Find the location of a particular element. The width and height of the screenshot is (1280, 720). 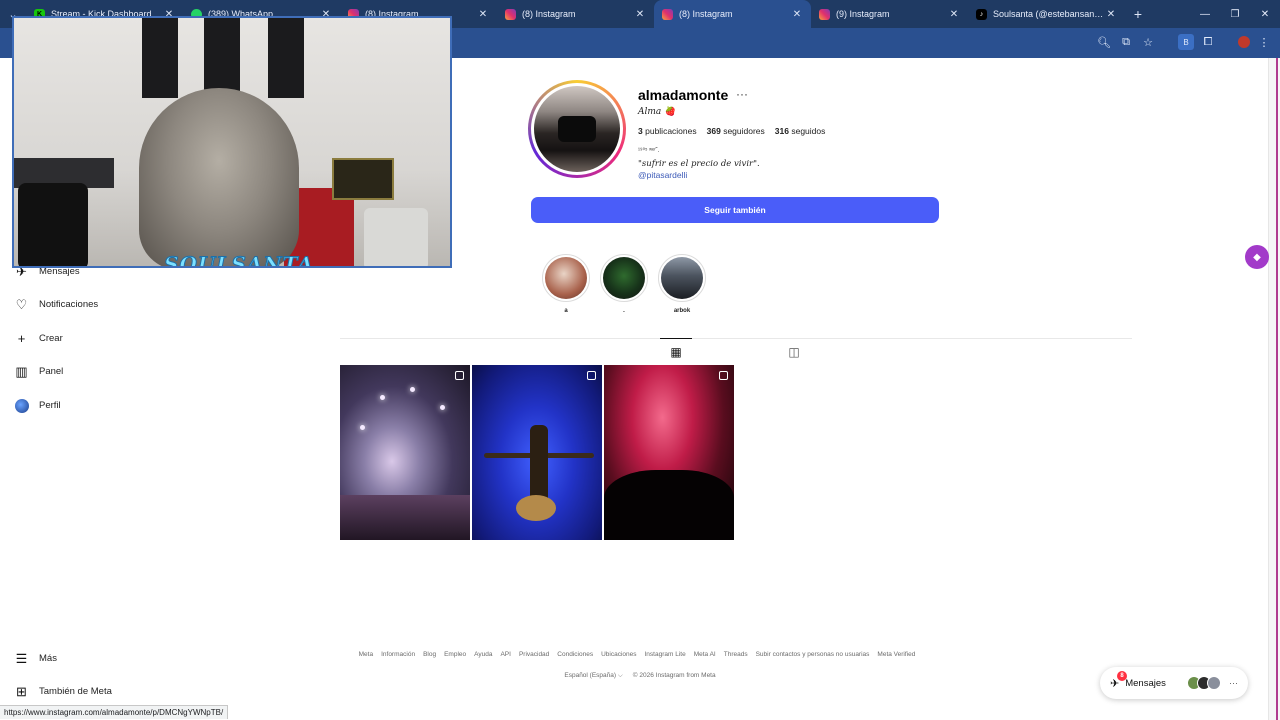

streamer-head is located at coordinates (219, 177).